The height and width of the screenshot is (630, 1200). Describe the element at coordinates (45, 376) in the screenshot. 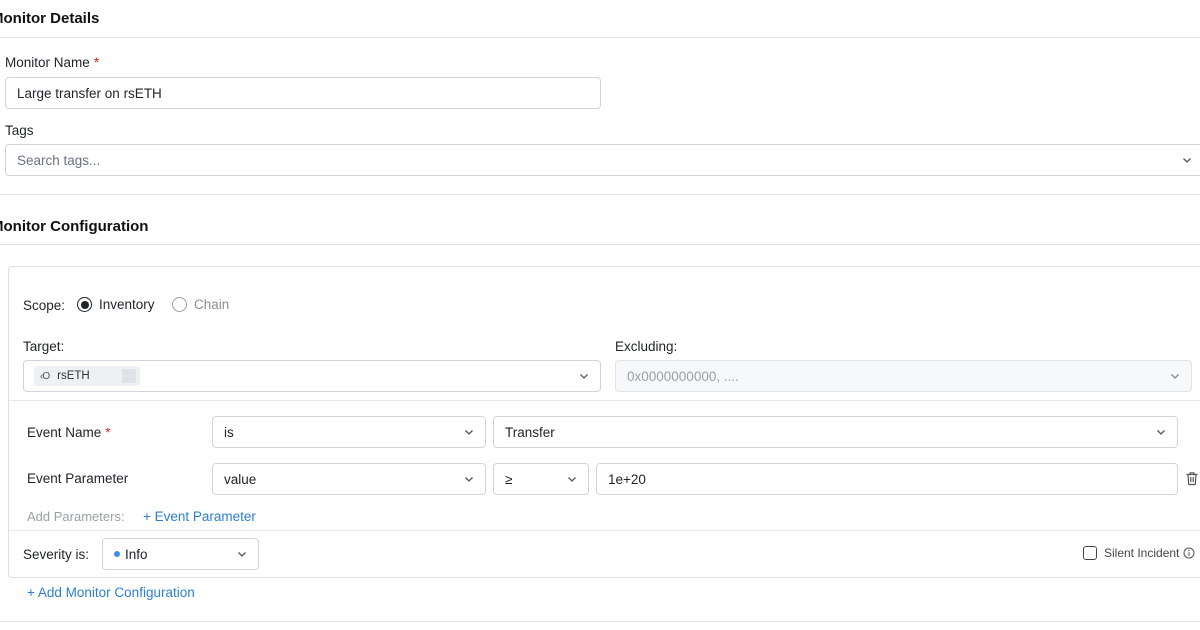

I see `contract-icon: ‹O` at that location.